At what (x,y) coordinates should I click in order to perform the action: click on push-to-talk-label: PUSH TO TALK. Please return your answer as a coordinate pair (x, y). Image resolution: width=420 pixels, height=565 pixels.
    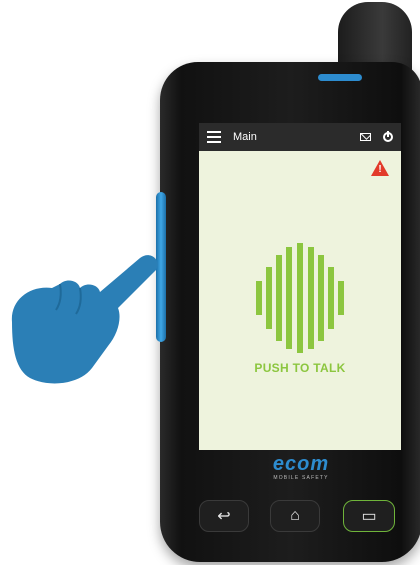
    Looking at the image, I should click on (300, 368).